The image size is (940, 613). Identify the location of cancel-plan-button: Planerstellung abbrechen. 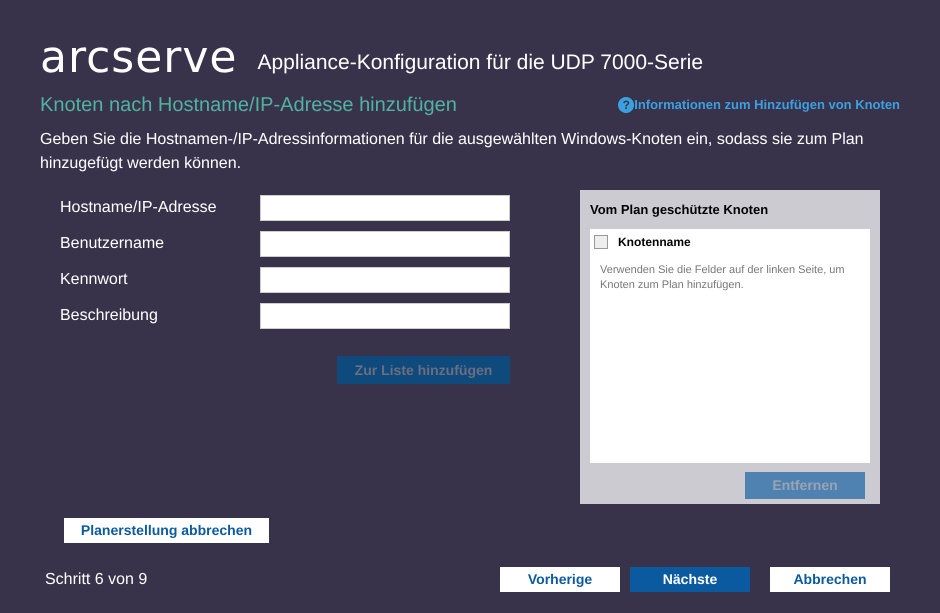
(166, 530).